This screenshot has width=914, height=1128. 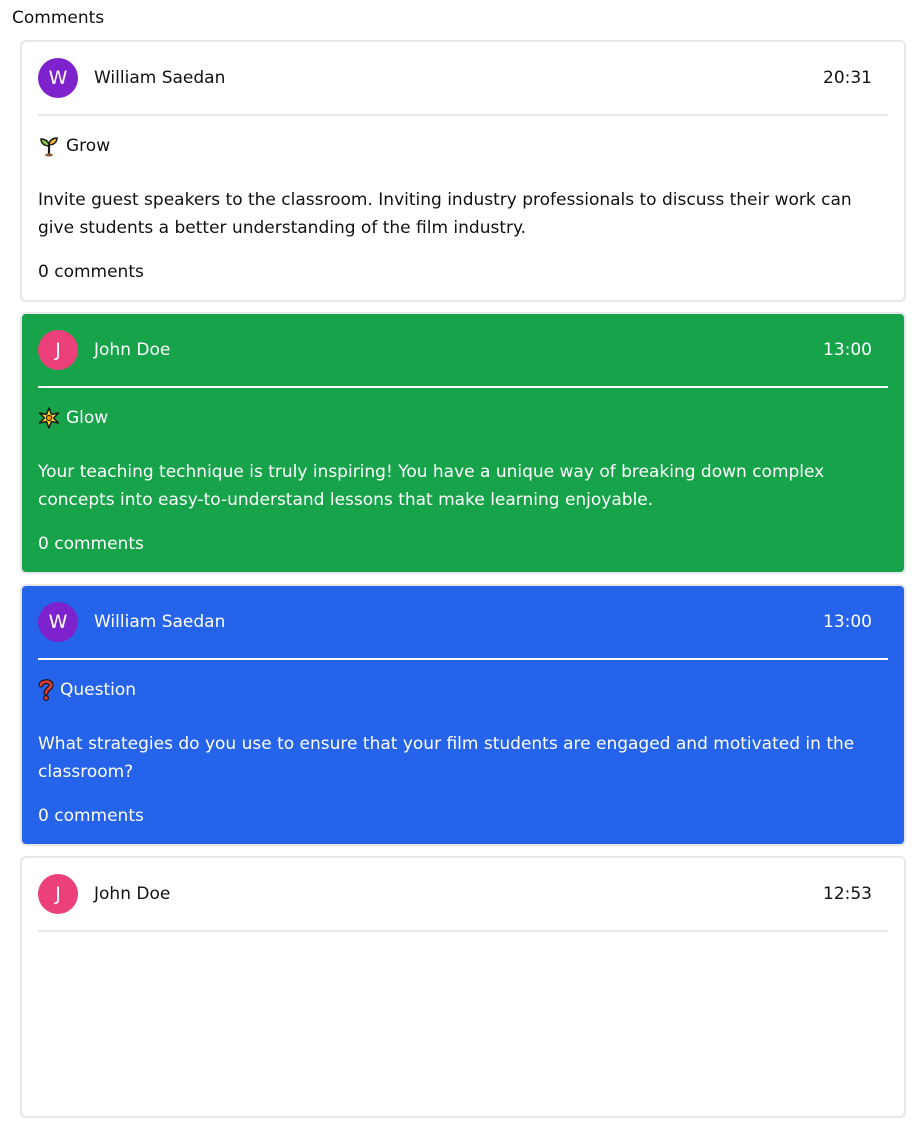 I want to click on feedback-type: Question, so click(x=463, y=690).